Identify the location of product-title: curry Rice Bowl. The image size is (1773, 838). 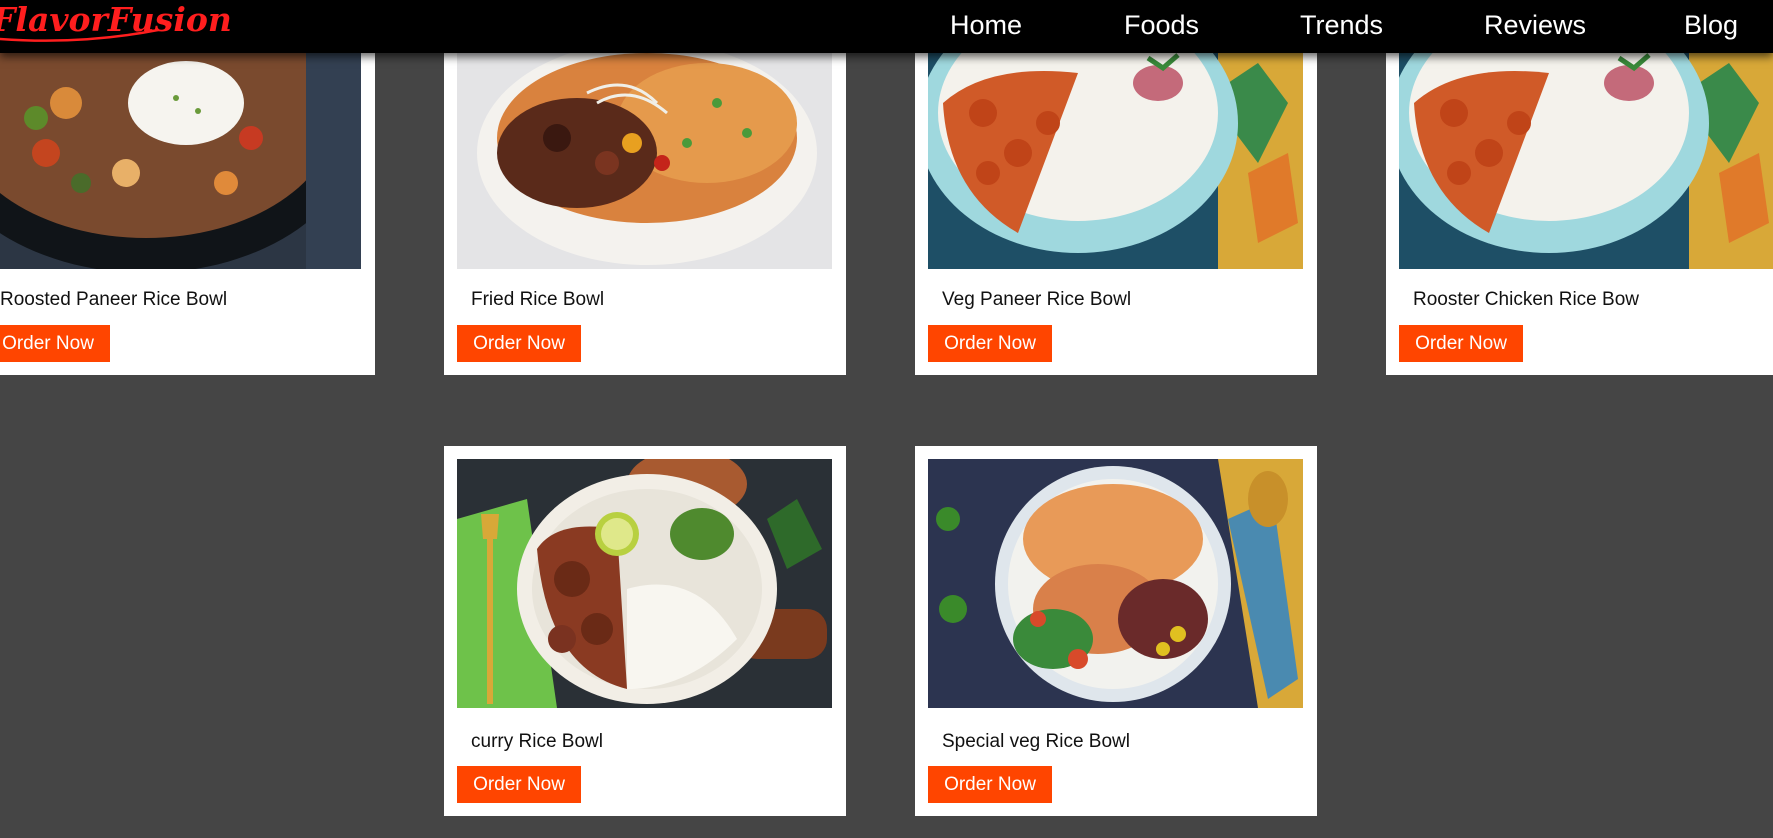
(537, 741).